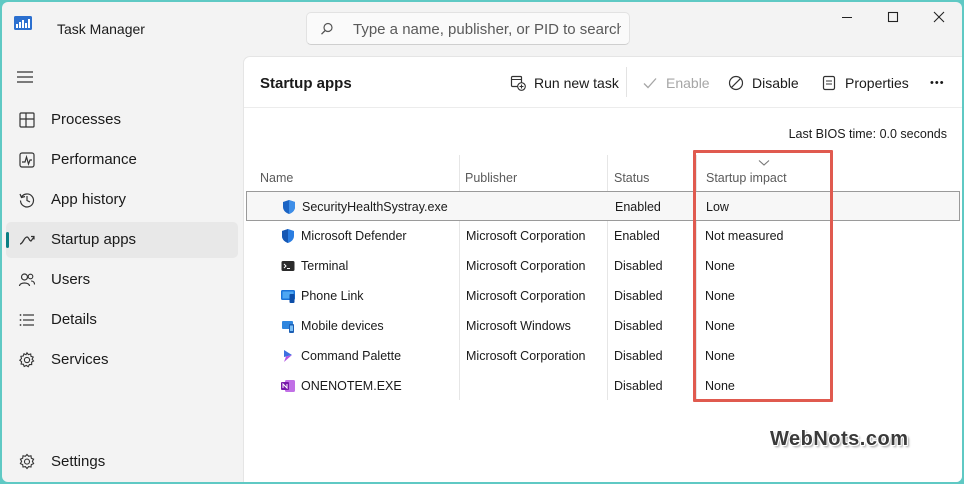 The width and height of the screenshot is (964, 484). I want to click on sidebar-item-label: Performance, so click(94, 159).